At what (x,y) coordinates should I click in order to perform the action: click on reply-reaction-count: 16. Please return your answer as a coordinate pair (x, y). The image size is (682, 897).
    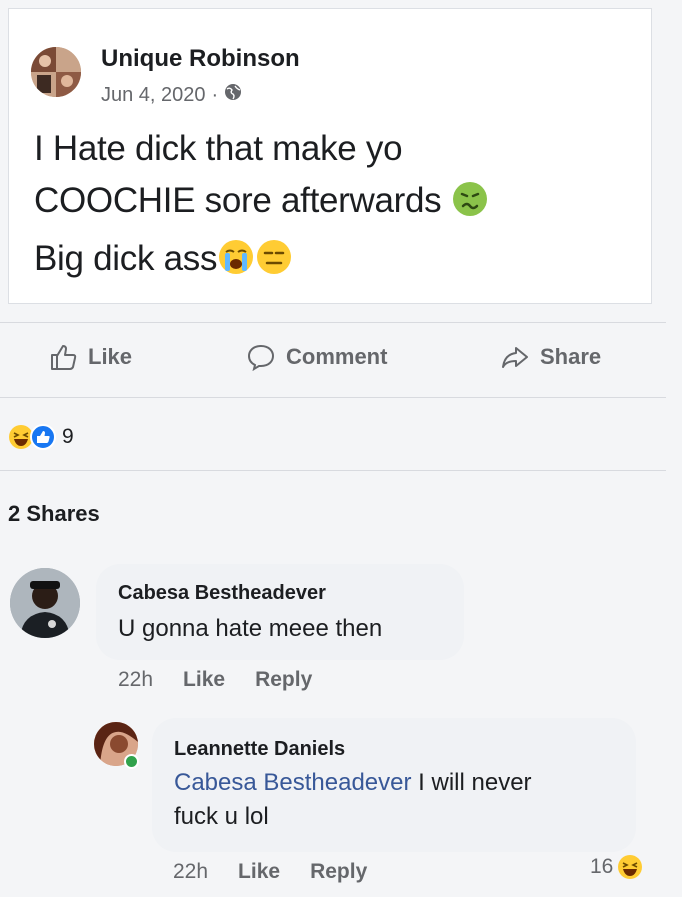
    Looking at the image, I should click on (602, 866).